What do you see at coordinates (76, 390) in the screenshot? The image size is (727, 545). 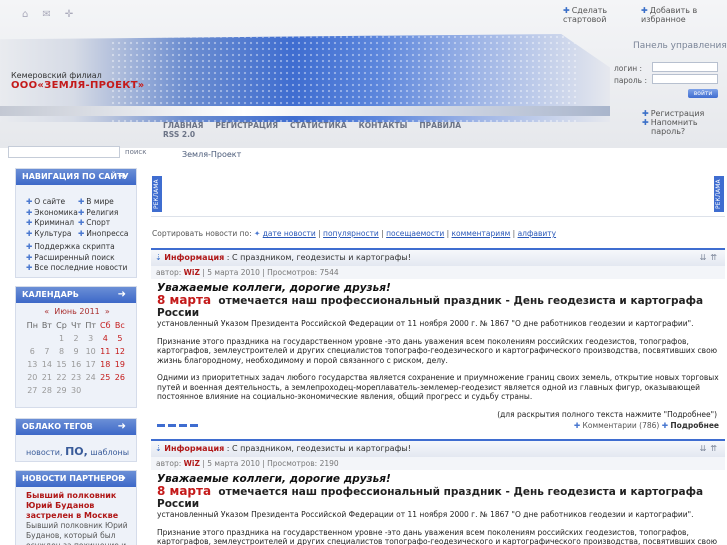 I see `calendar-day: 30` at bounding box center [76, 390].